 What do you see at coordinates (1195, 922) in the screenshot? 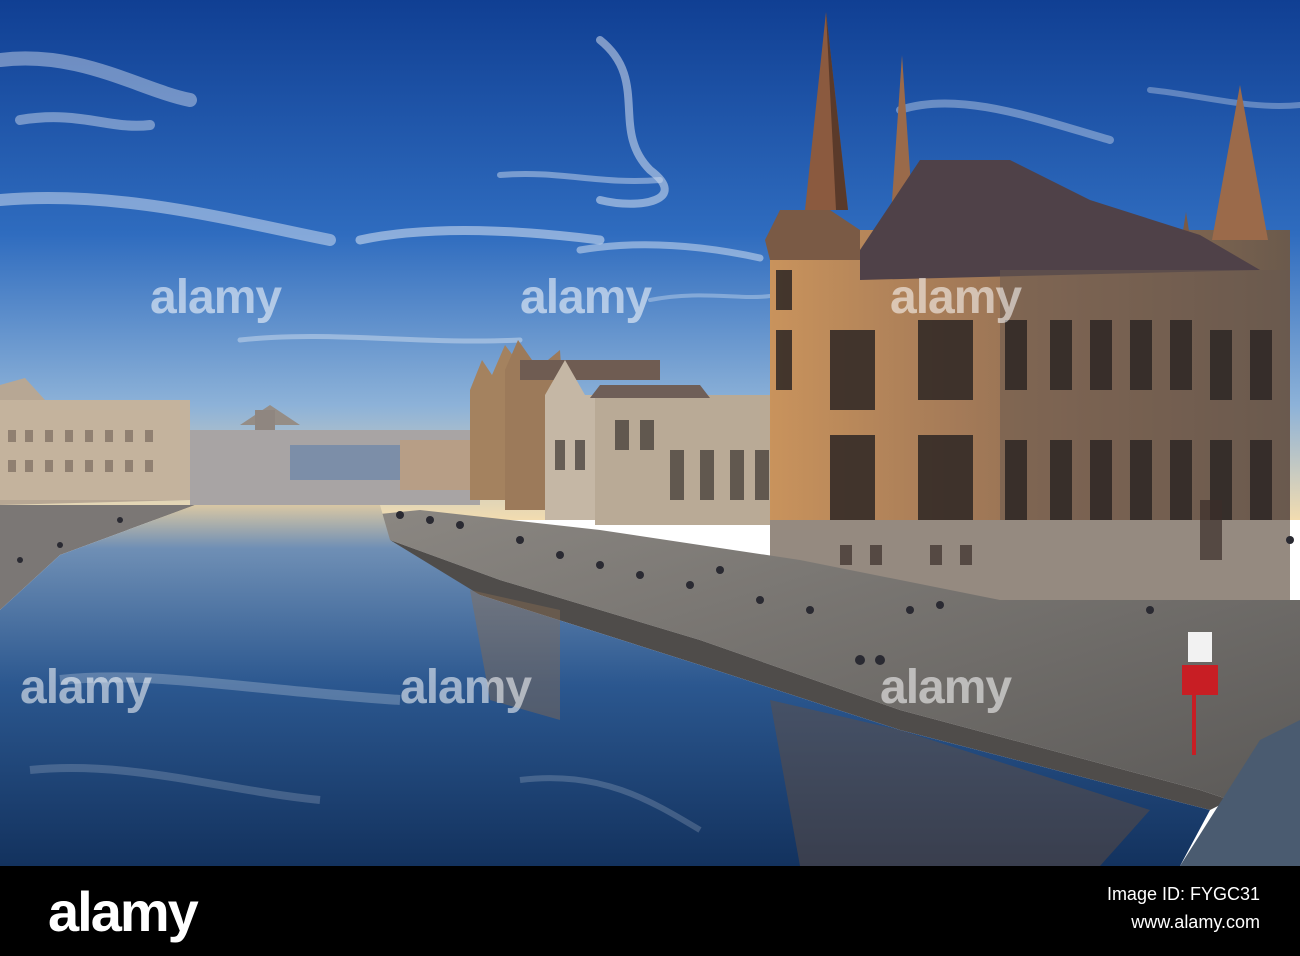
I see `site-url: www.alamy.com` at bounding box center [1195, 922].